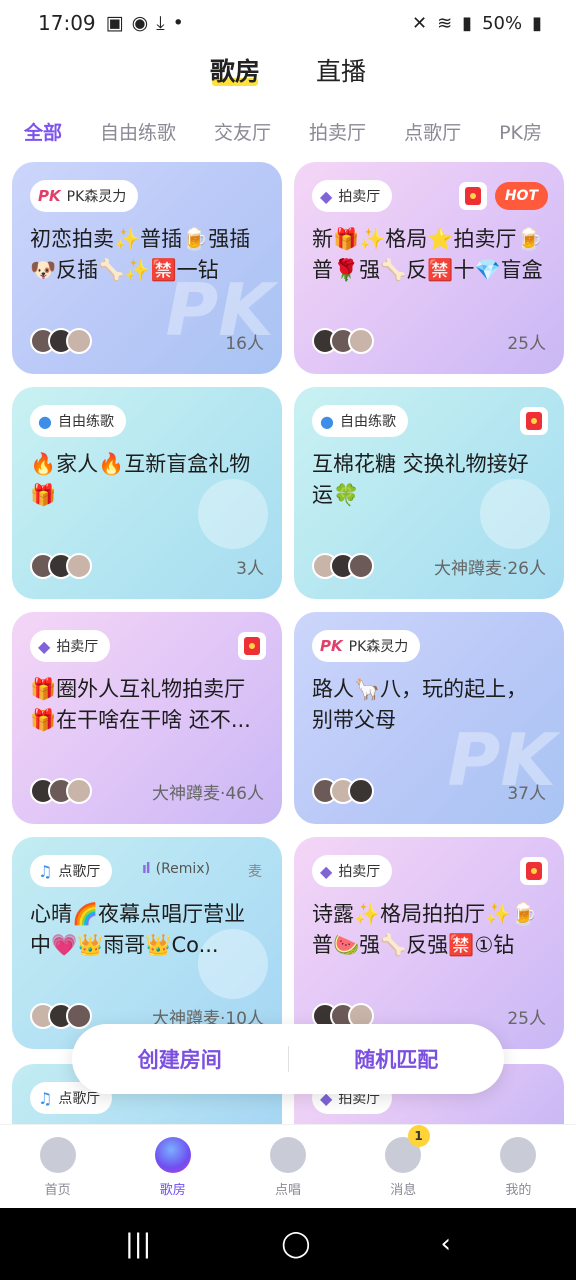 This screenshot has height=1280, width=576. What do you see at coordinates (147, 268) in the screenshot?
I see `room-card: PK PK PK森灵力 初恋拍卖✨普插🍺强插🐶反插🦴✨🈲一钻 16人` at bounding box center [147, 268].